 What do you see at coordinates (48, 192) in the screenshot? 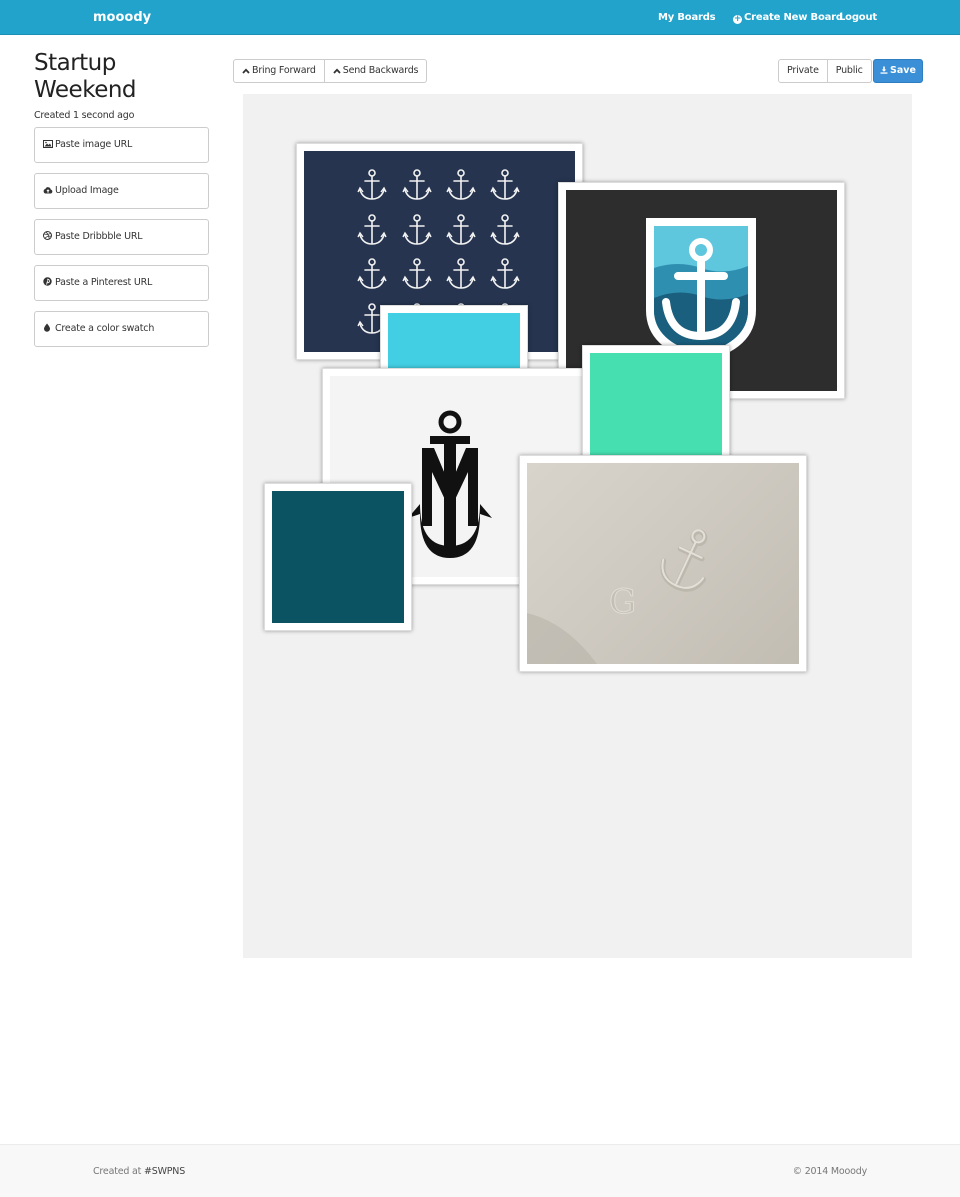
I see `cloud-upload-icon` at bounding box center [48, 192].